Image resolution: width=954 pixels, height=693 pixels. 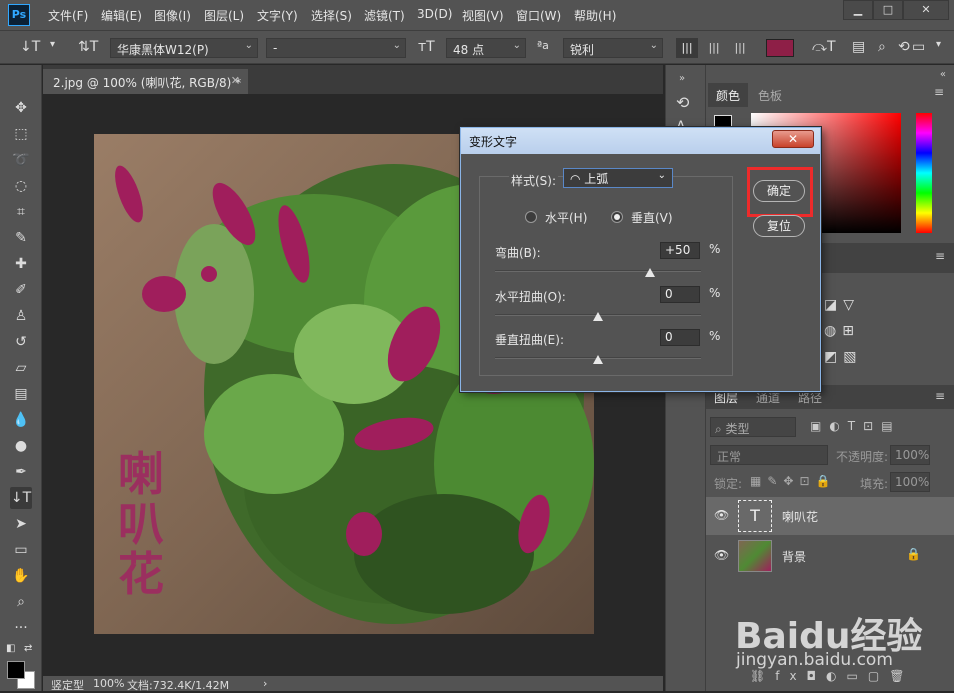 What do you see at coordinates (21, 238) in the screenshot?
I see `eyedropper-tool-icon: ✎` at bounding box center [21, 238].